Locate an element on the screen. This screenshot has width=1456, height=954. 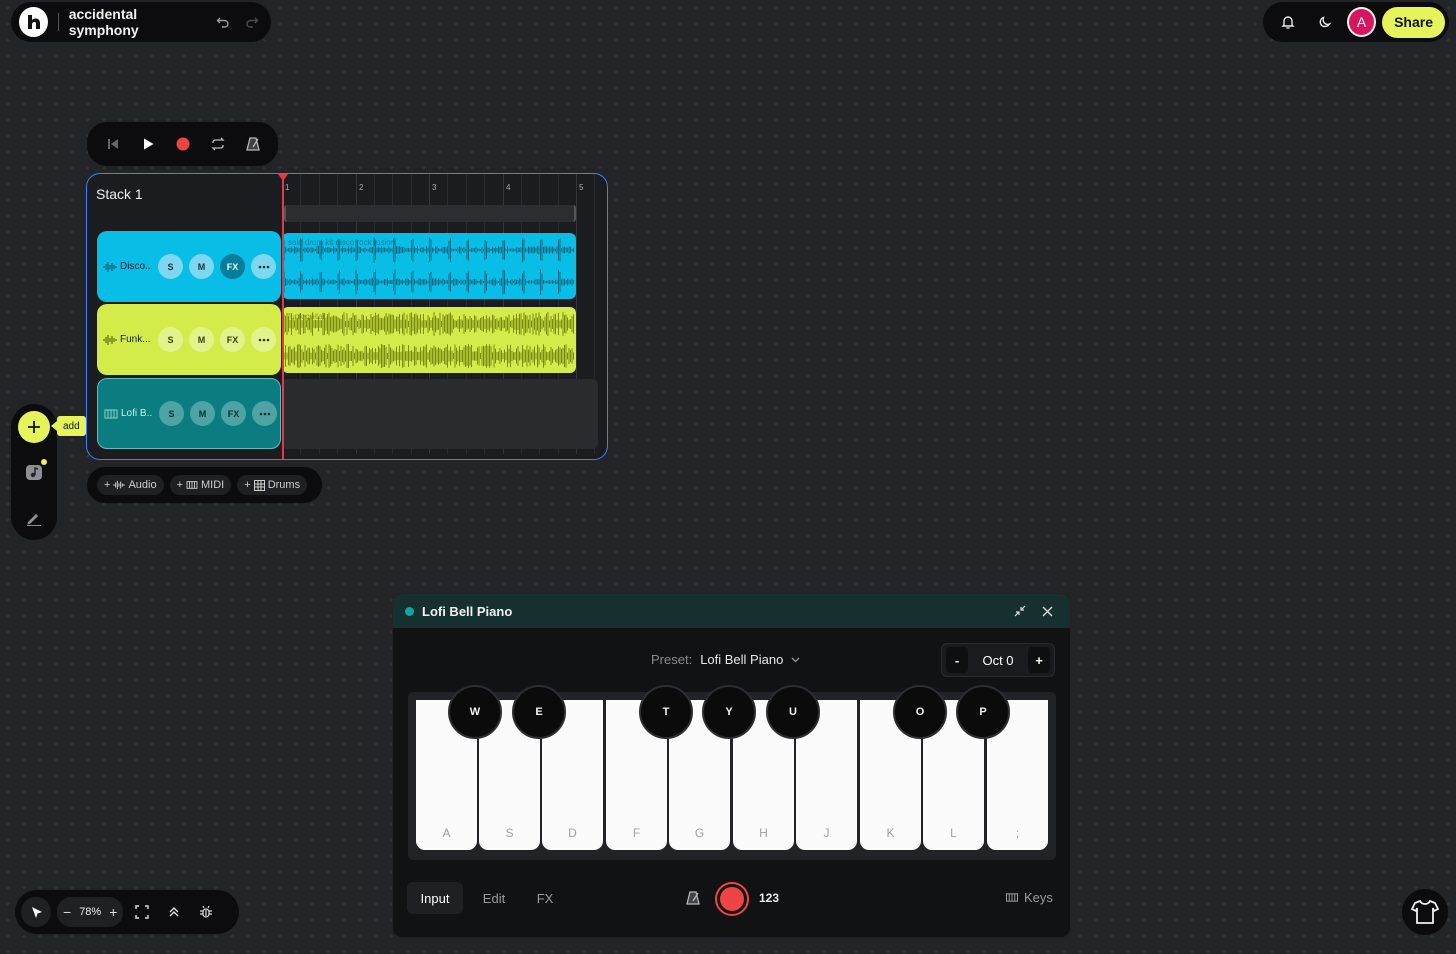
cursor-icon is located at coordinates (36, 912).